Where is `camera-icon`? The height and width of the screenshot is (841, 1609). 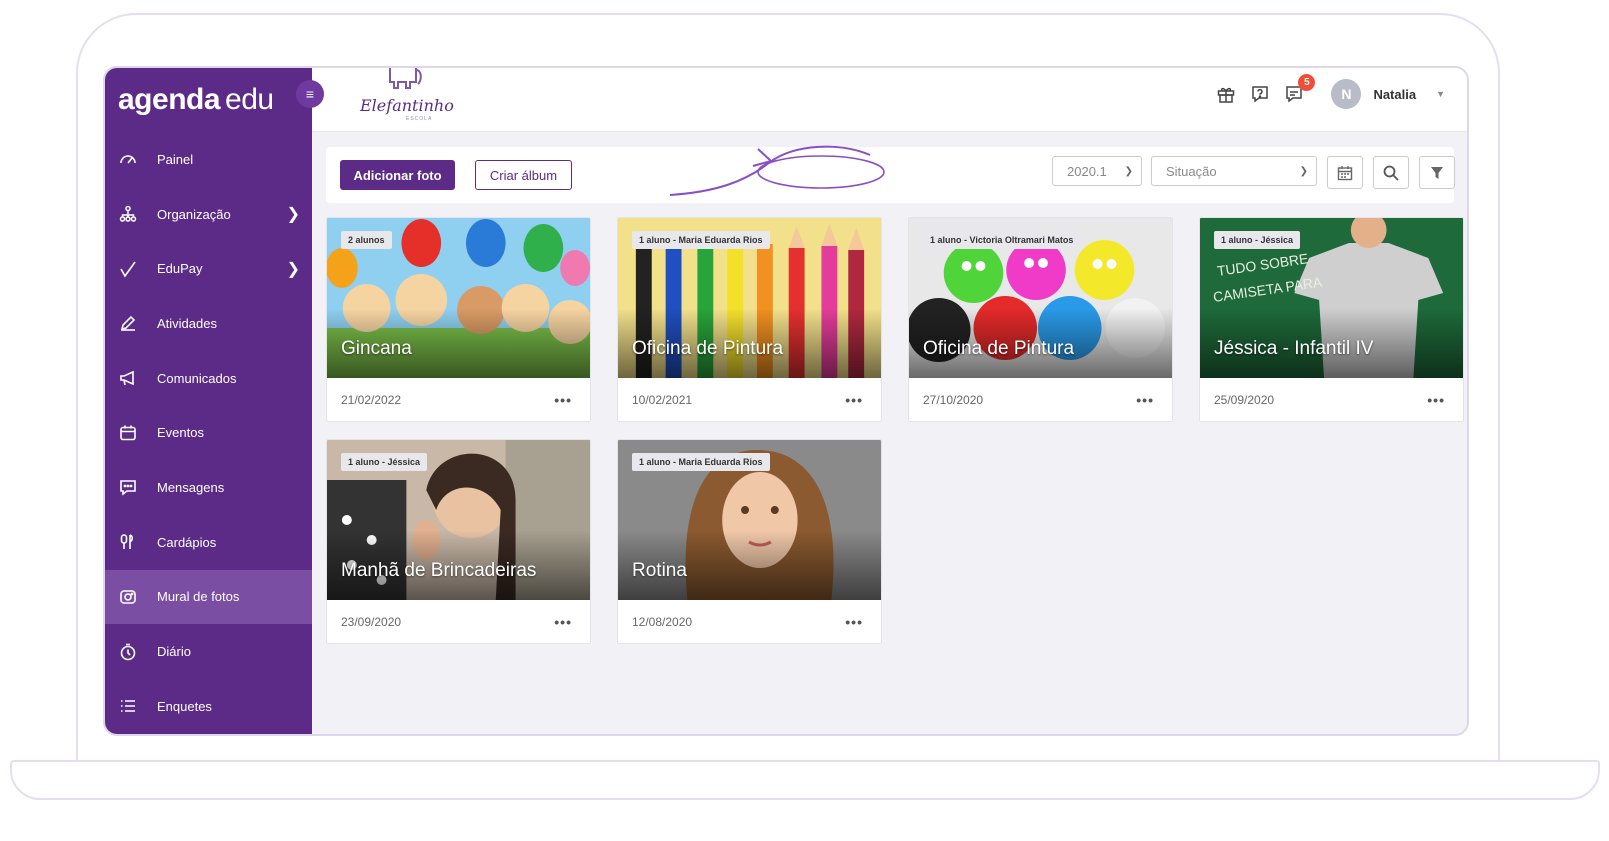
camera-icon is located at coordinates (128, 597).